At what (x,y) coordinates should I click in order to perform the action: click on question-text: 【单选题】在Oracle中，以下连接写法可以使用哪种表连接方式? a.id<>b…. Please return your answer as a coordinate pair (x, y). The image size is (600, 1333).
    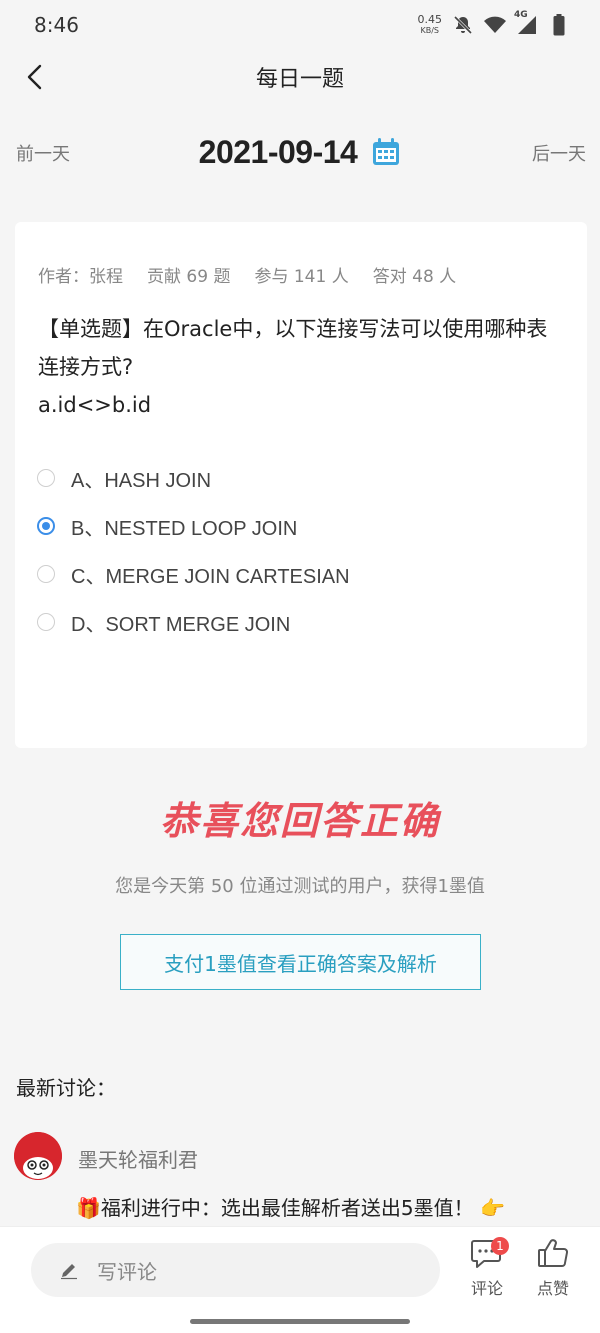
    Looking at the image, I should click on (303, 367).